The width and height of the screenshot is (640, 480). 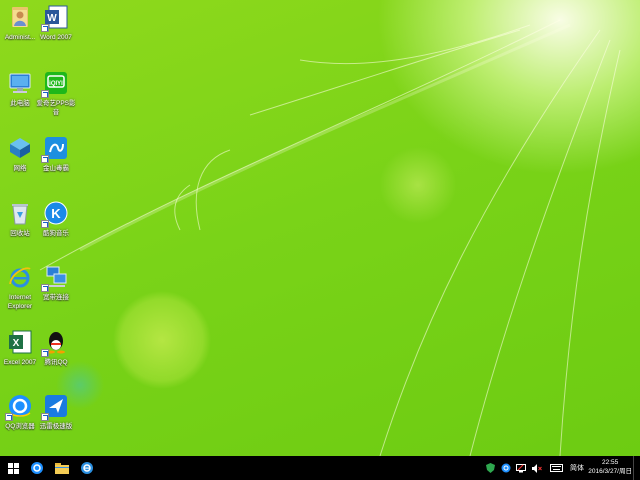 I want to click on xunlei-icon, so click(x=55, y=407).